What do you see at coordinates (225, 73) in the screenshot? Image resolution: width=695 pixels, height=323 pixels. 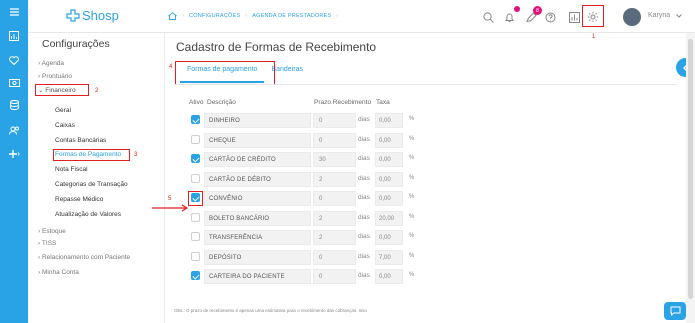 I see `annotation-box-tab` at bounding box center [225, 73].